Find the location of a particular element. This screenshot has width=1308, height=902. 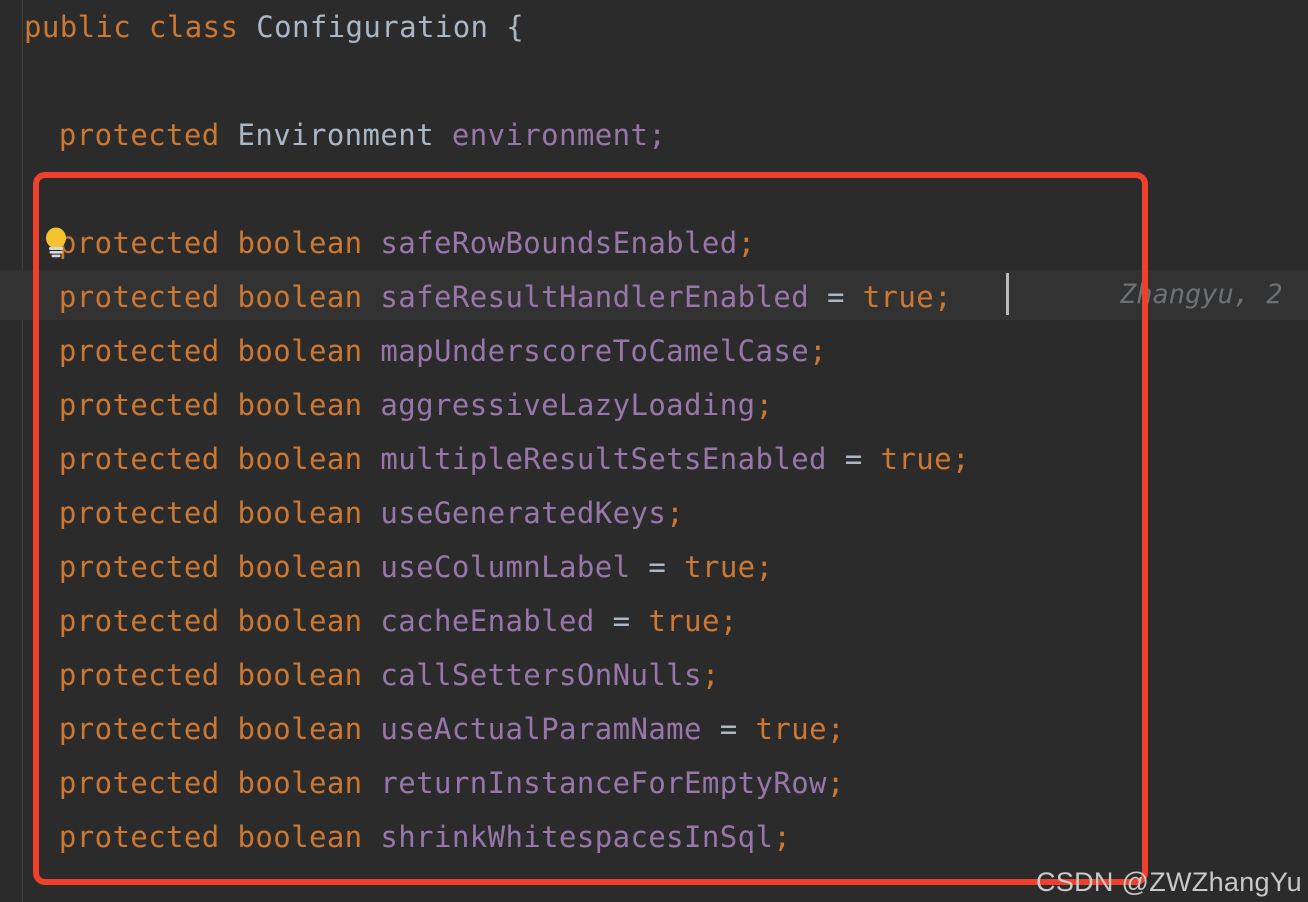

inline-blame-annotation: Zhangyu, 2 is located at coordinates (1201, 295).